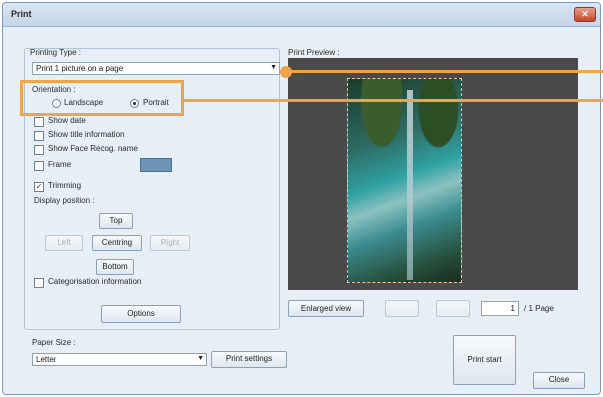 This screenshot has height=397, width=603. Describe the element at coordinates (39, 122) in the screenshot. I see `show-date-checkbox` at that location.